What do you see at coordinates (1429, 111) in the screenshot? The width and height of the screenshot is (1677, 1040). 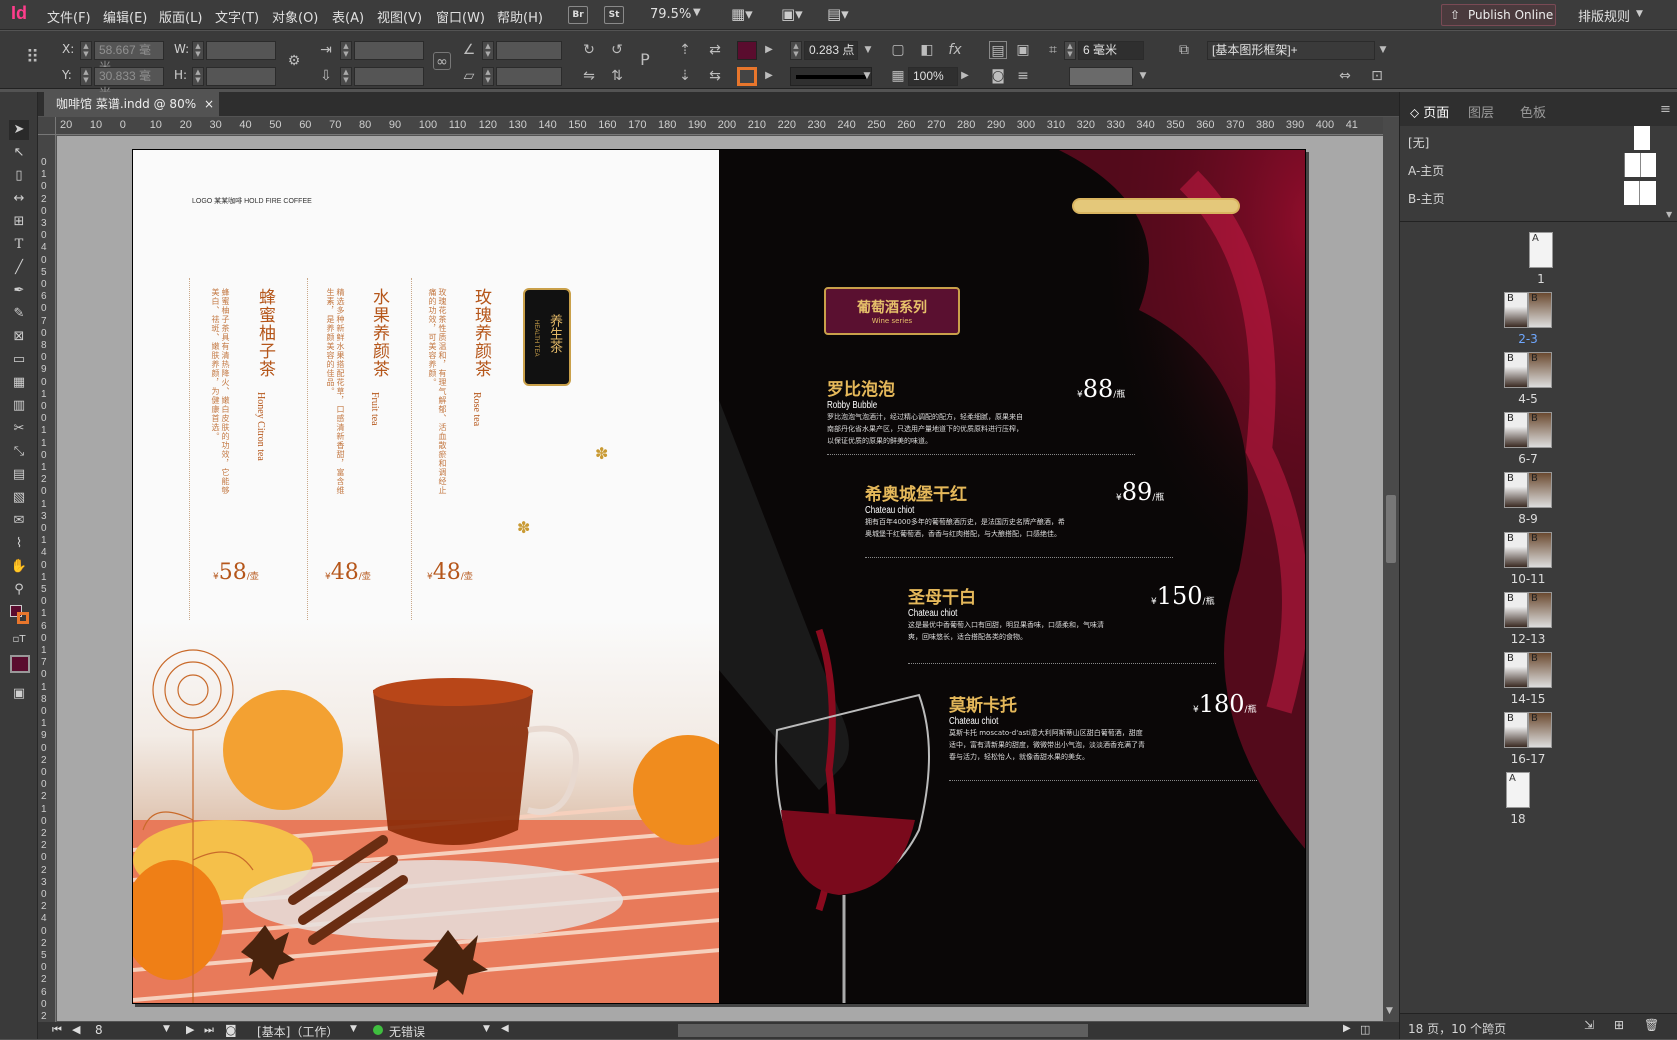 I see `tab-pages: ⬦ 页面` at bounding box center [1429, 111].